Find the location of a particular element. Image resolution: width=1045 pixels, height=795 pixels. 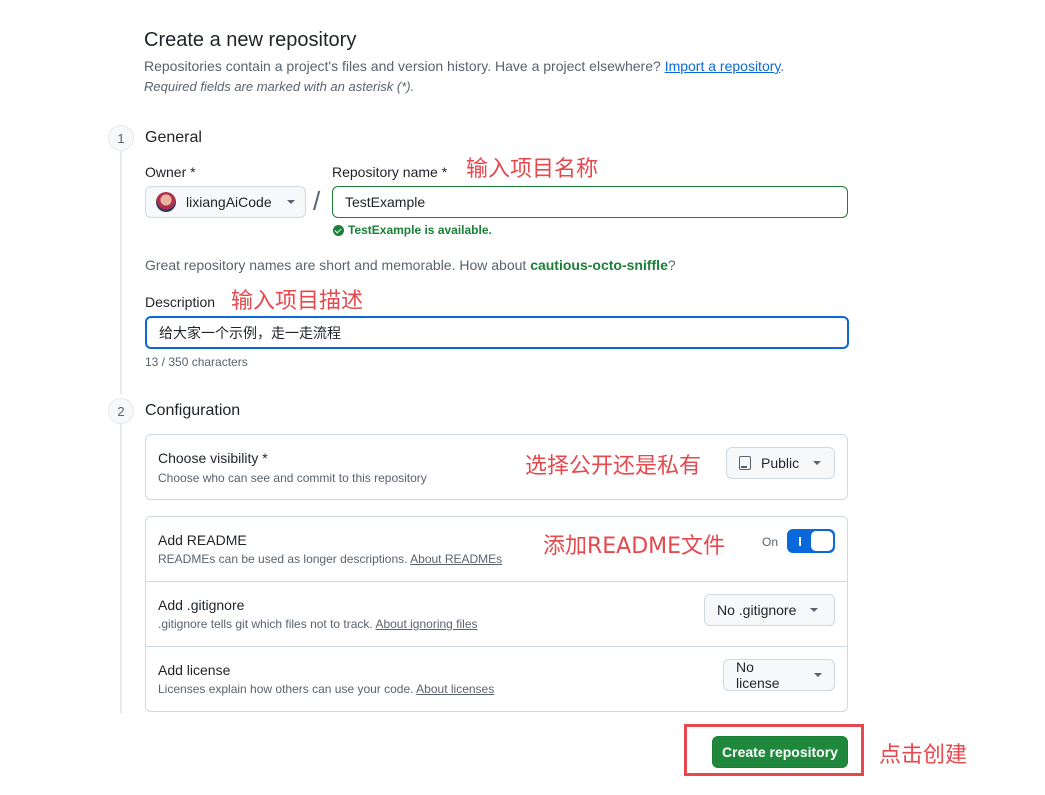

intro-end: . is located at coordinates (782, 66).